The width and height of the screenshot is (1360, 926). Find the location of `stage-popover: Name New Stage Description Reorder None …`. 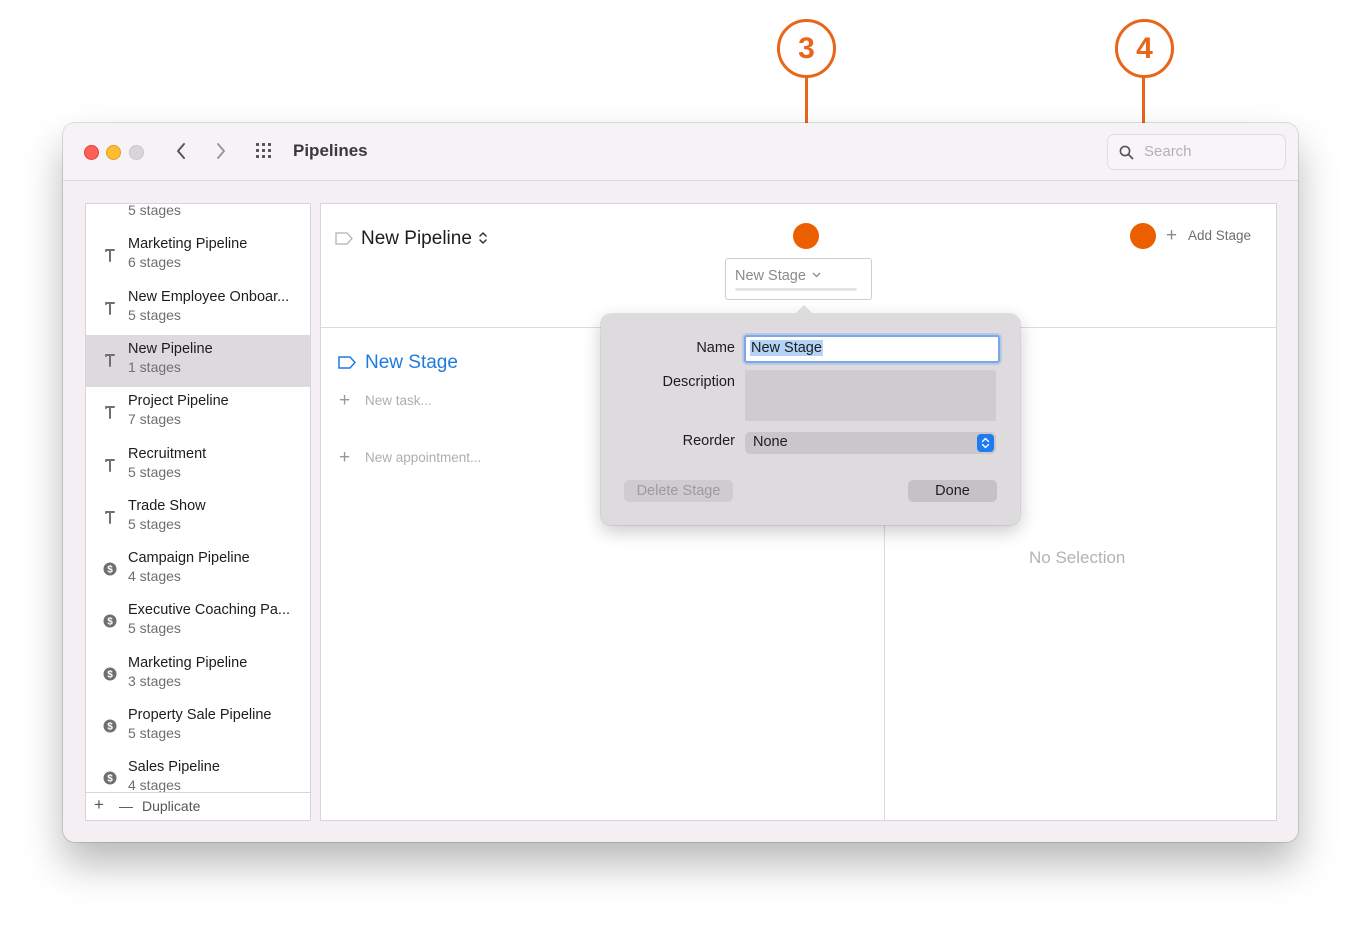

stage-popover: Name New Stage Description Reorder None … is located at coordinates (810, 415).